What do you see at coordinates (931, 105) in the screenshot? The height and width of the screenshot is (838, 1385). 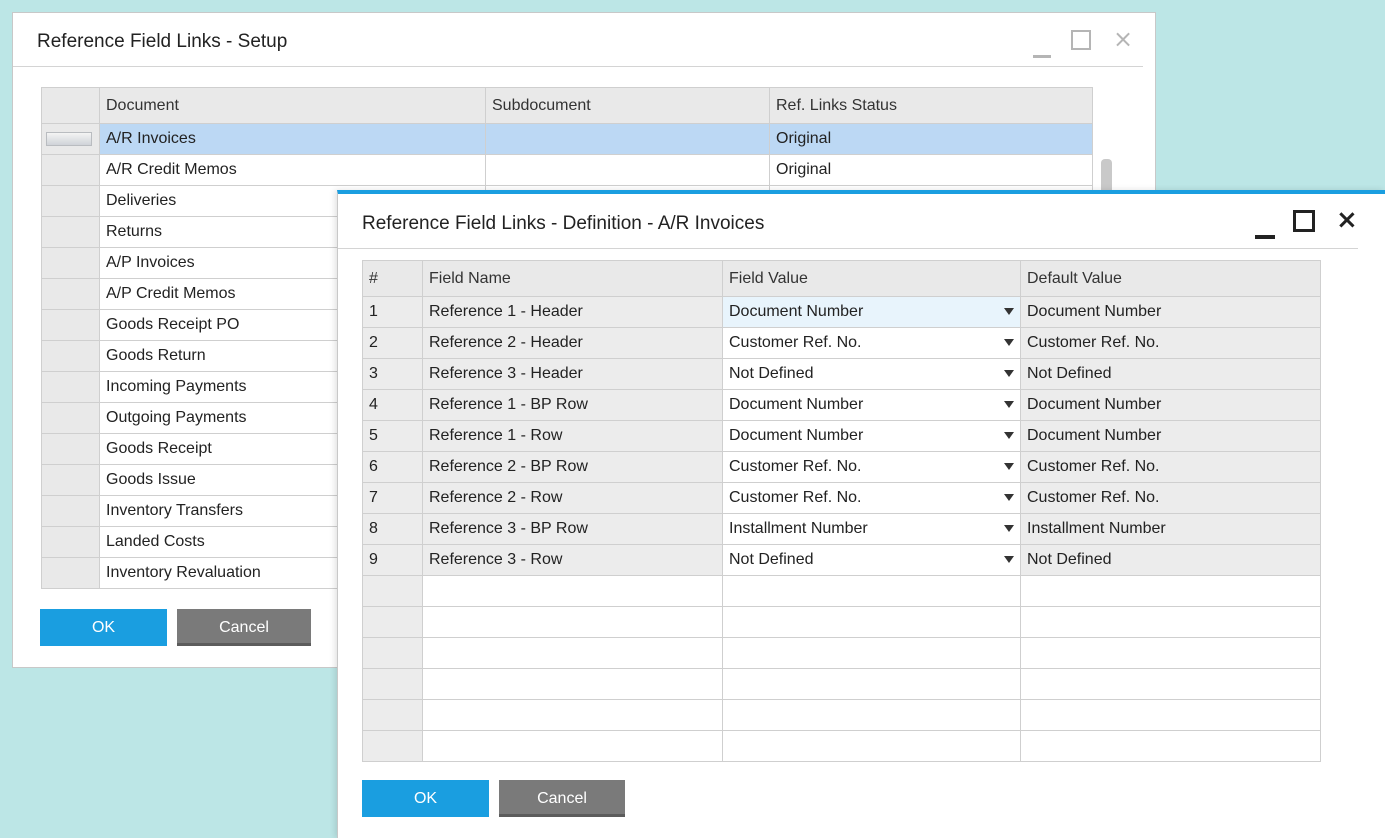 I see `column-header-status: Ref. Links Status` at bounding box center [931, 105].